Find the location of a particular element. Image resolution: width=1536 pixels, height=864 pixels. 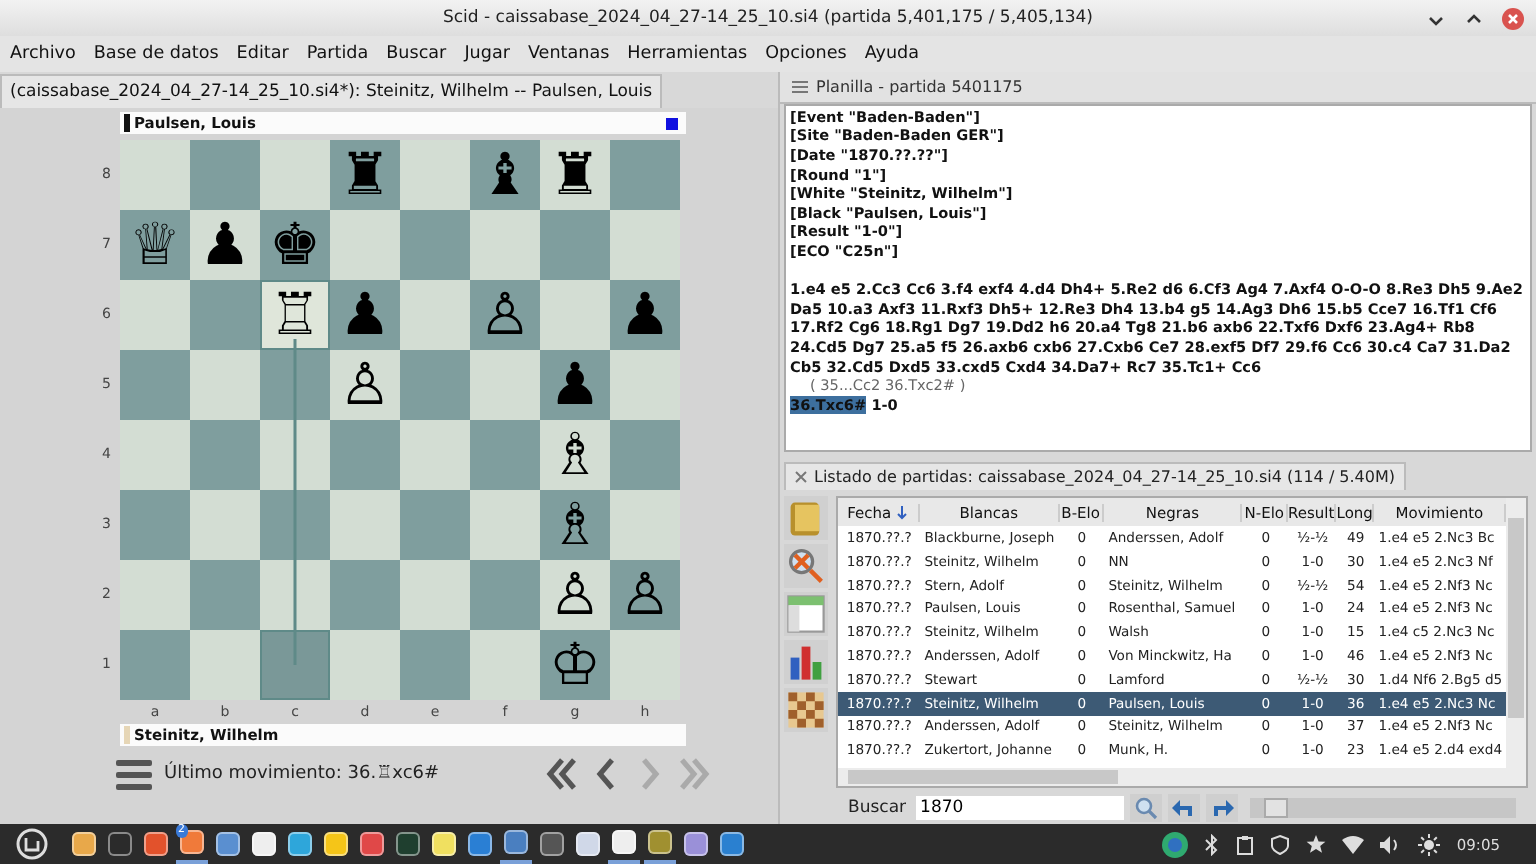

panel-title: Planilla - partida 5401175 is located at coordinates (919, 86).